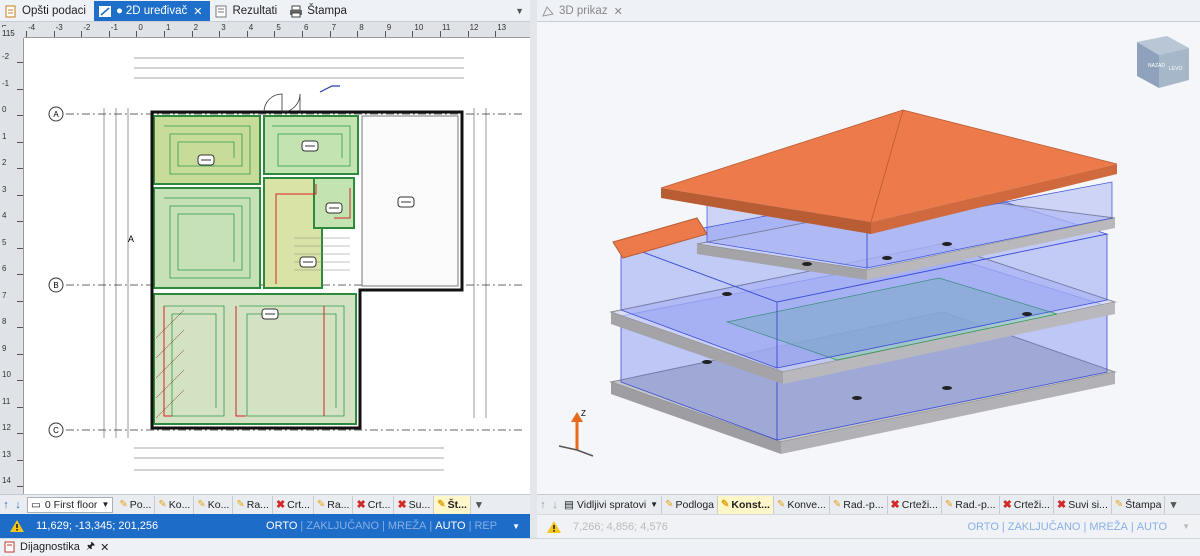 The height and width of the screenshot is (556, 1200). I want to click on pane-splitter, so click(533, 269).